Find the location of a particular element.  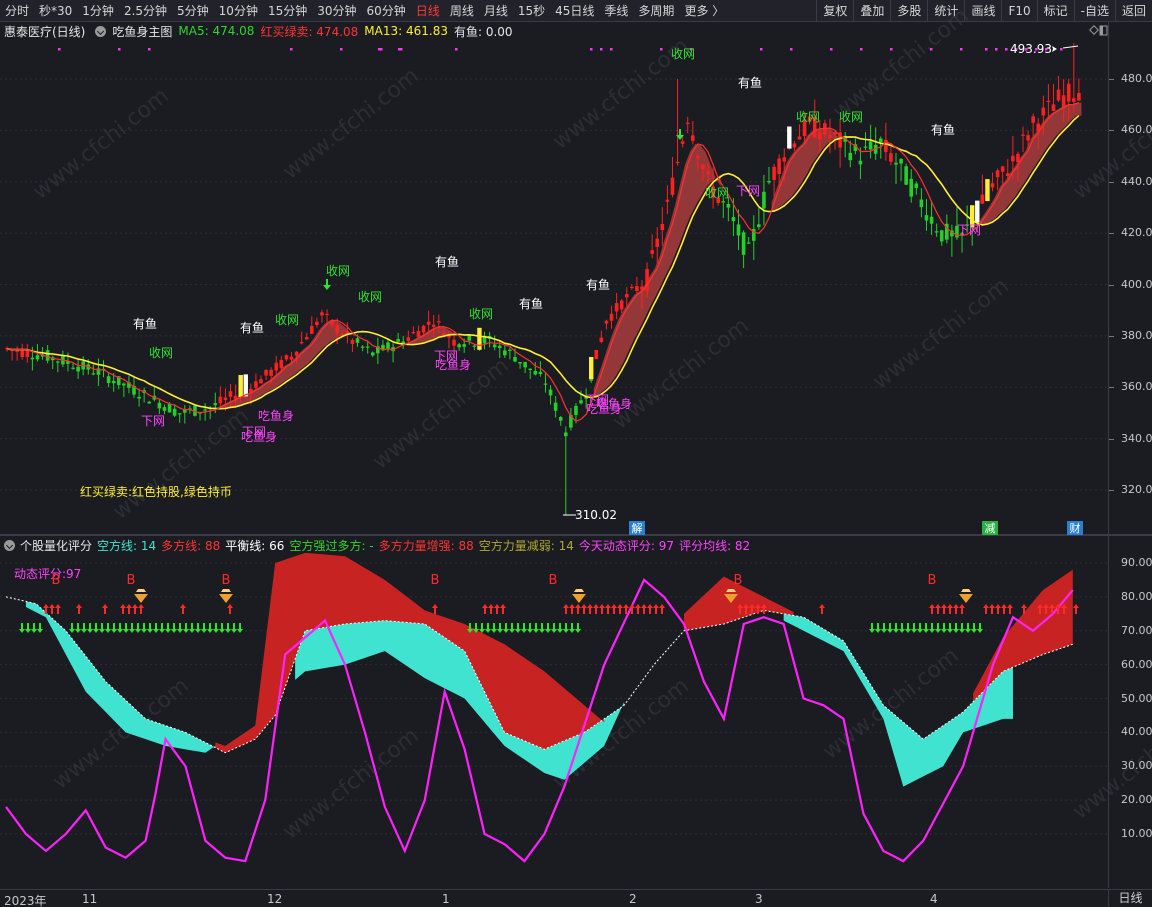

date-axis-label: 11 is located at coordinates (90, 899).